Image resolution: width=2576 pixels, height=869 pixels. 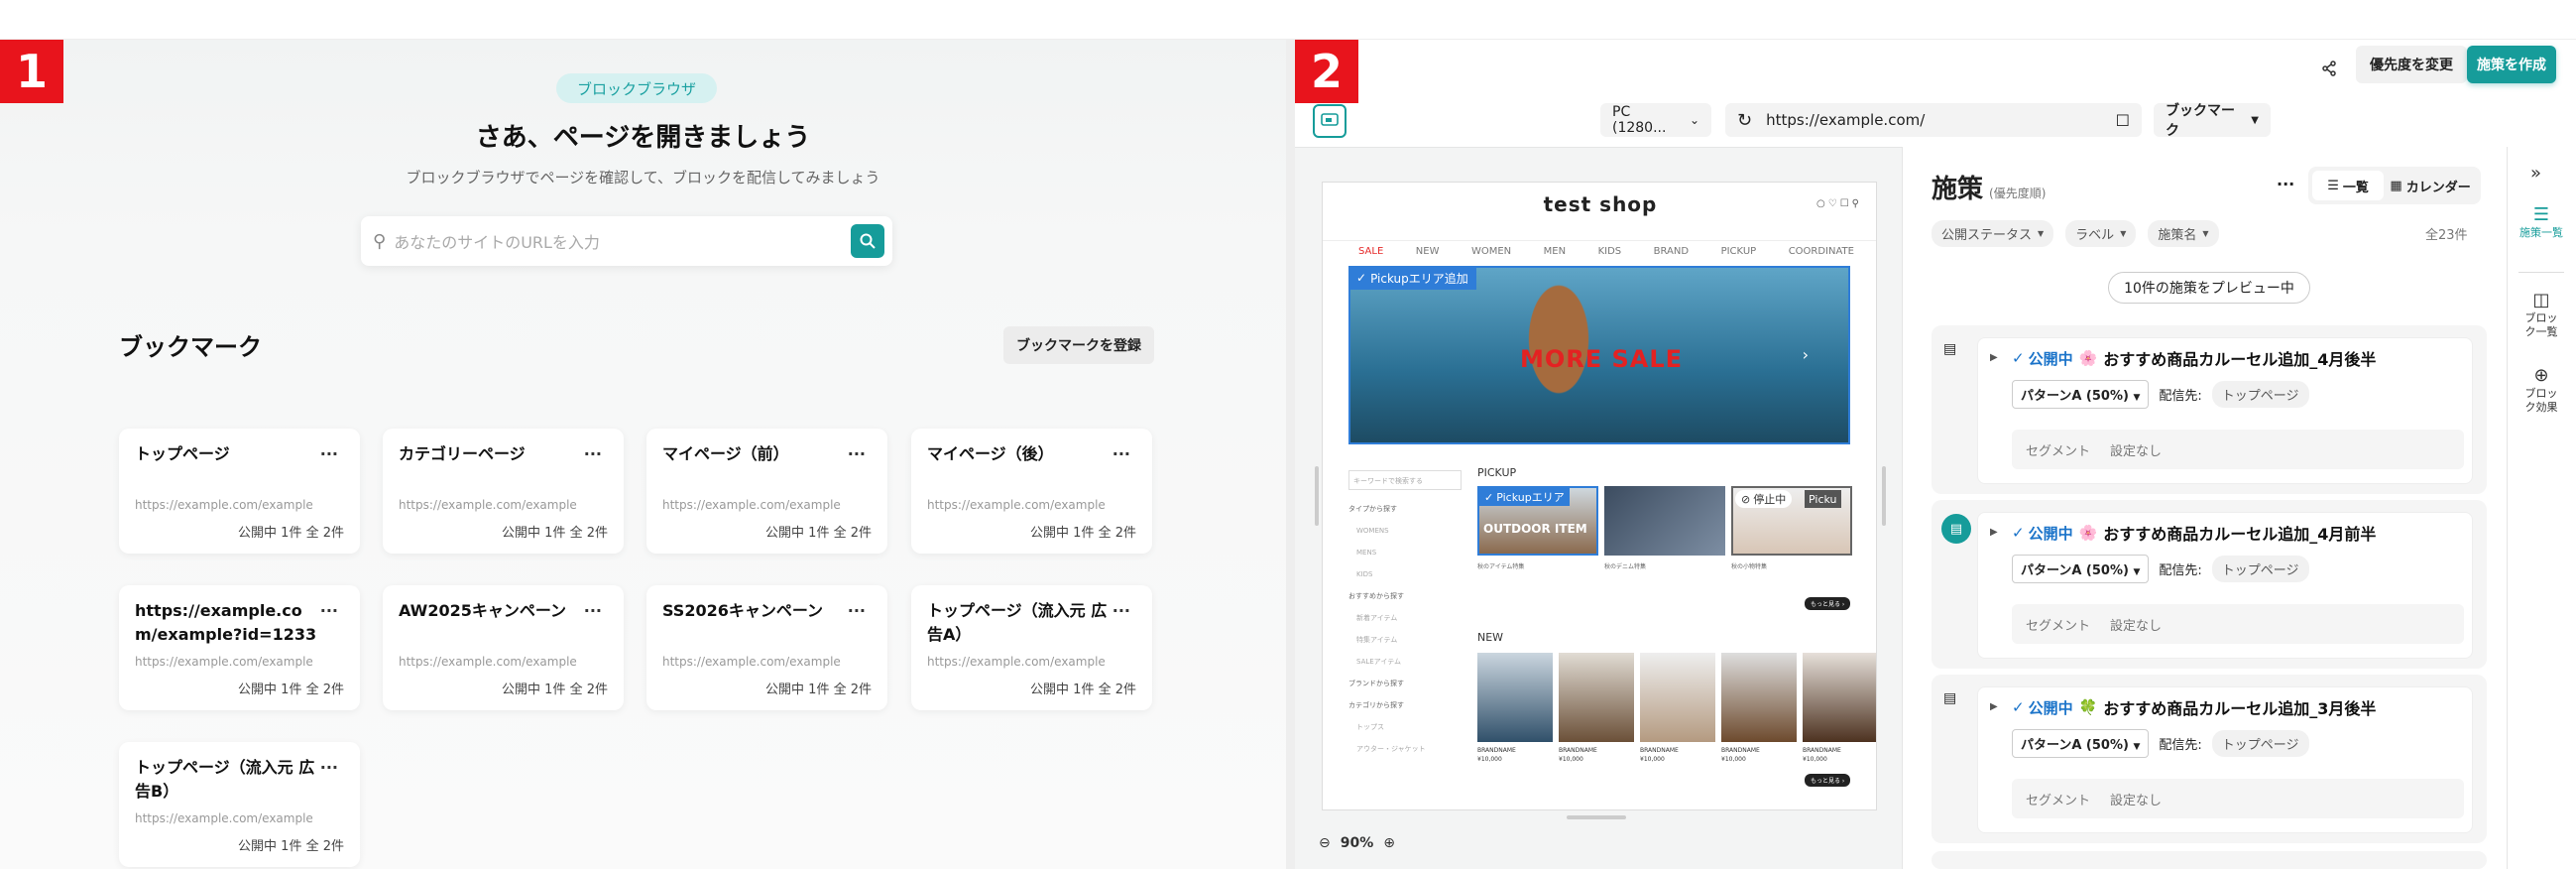 I want to click on share-icon, so click(x=2329, y=68).